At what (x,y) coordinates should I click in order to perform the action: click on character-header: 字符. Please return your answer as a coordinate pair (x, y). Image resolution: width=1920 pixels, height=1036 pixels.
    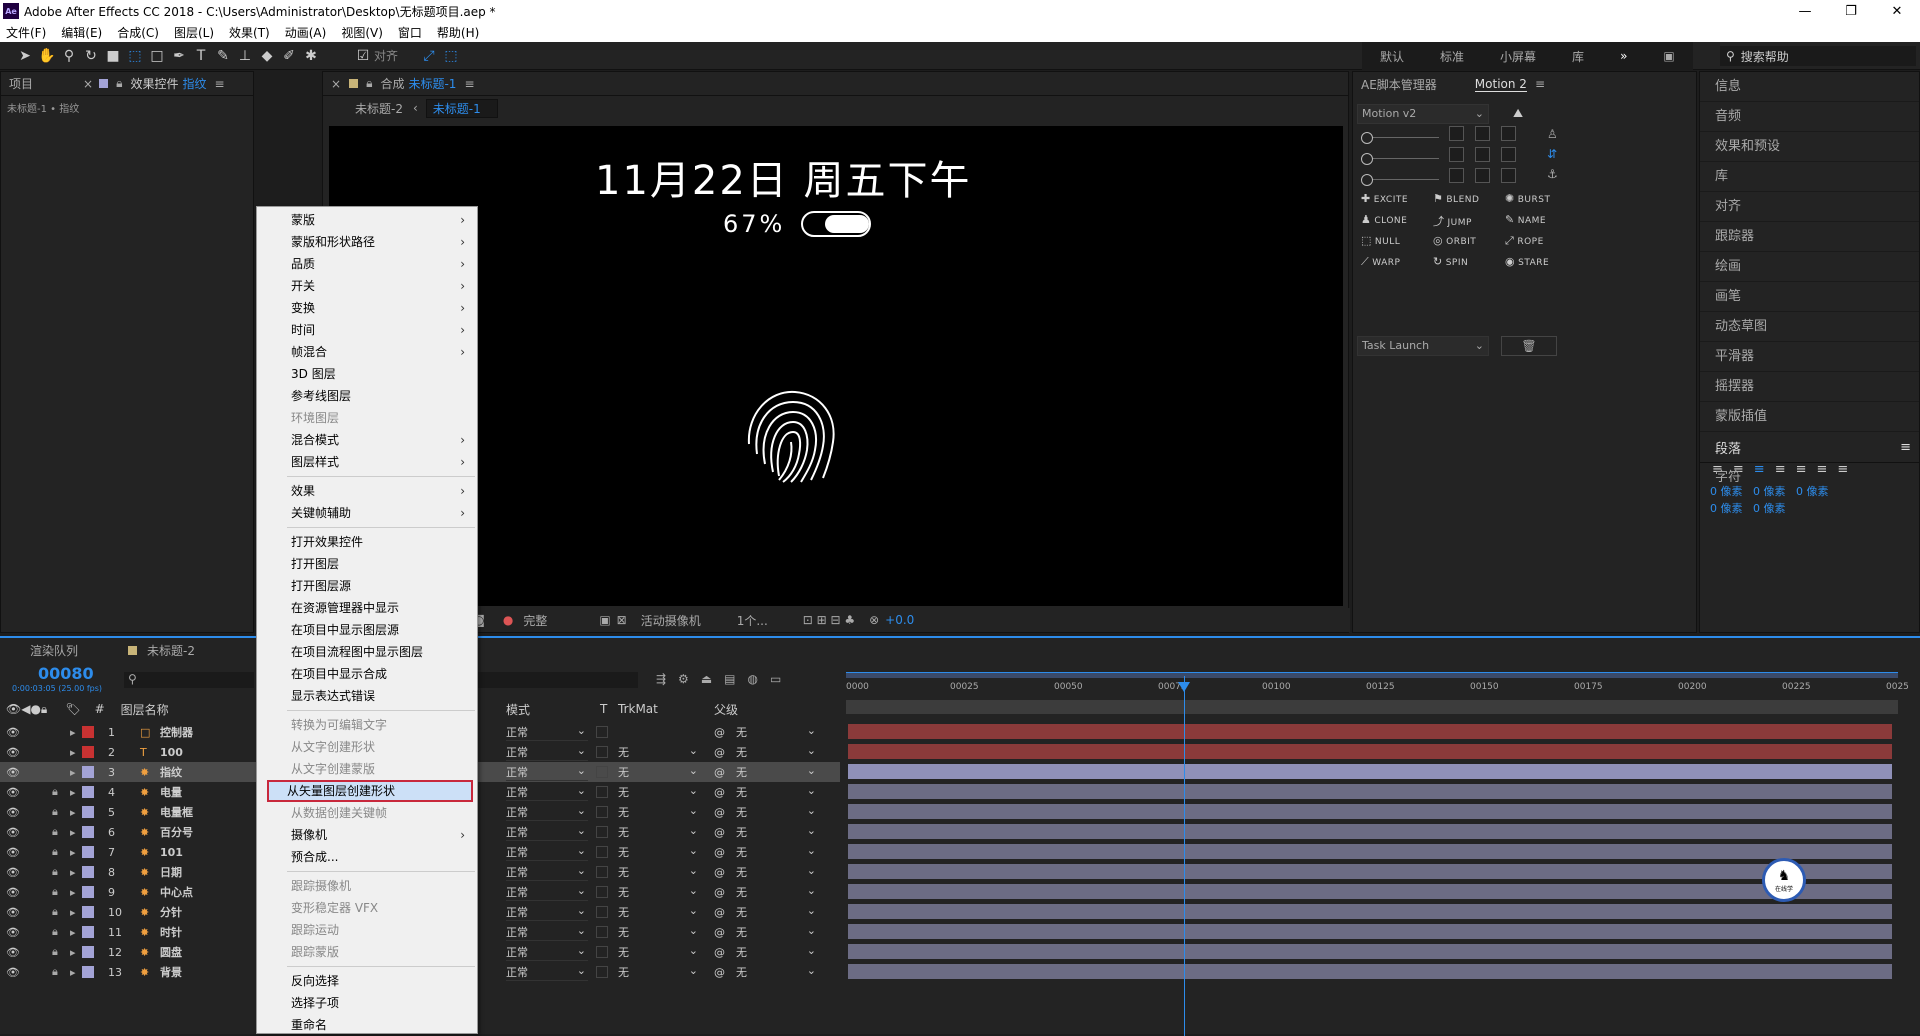
    Looking at the image, I should click on (1809, 477).